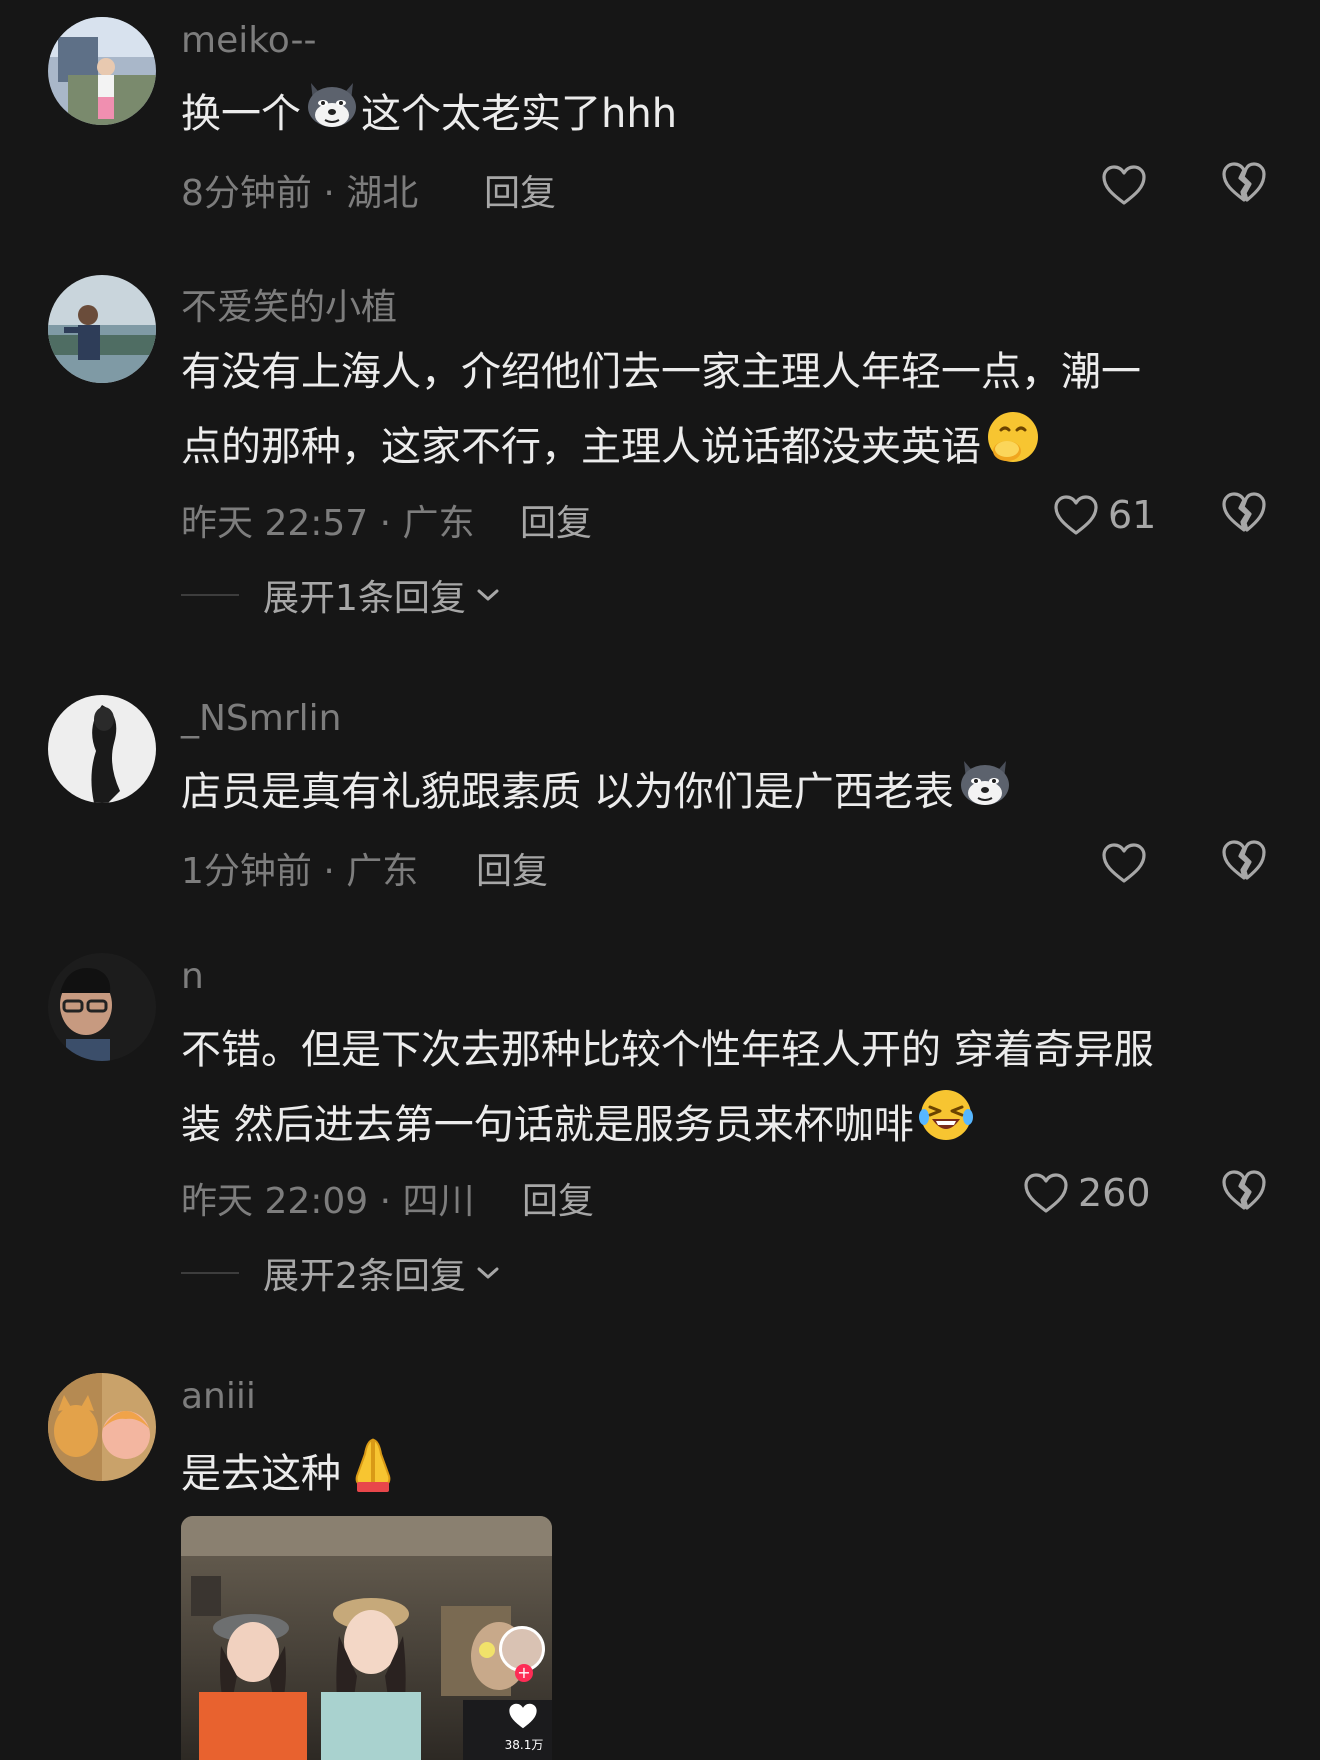 This screenshot has width=1320, height=1760. I want to click on attached-video-thumbnail: + 38.1万, so click(366, 1638).